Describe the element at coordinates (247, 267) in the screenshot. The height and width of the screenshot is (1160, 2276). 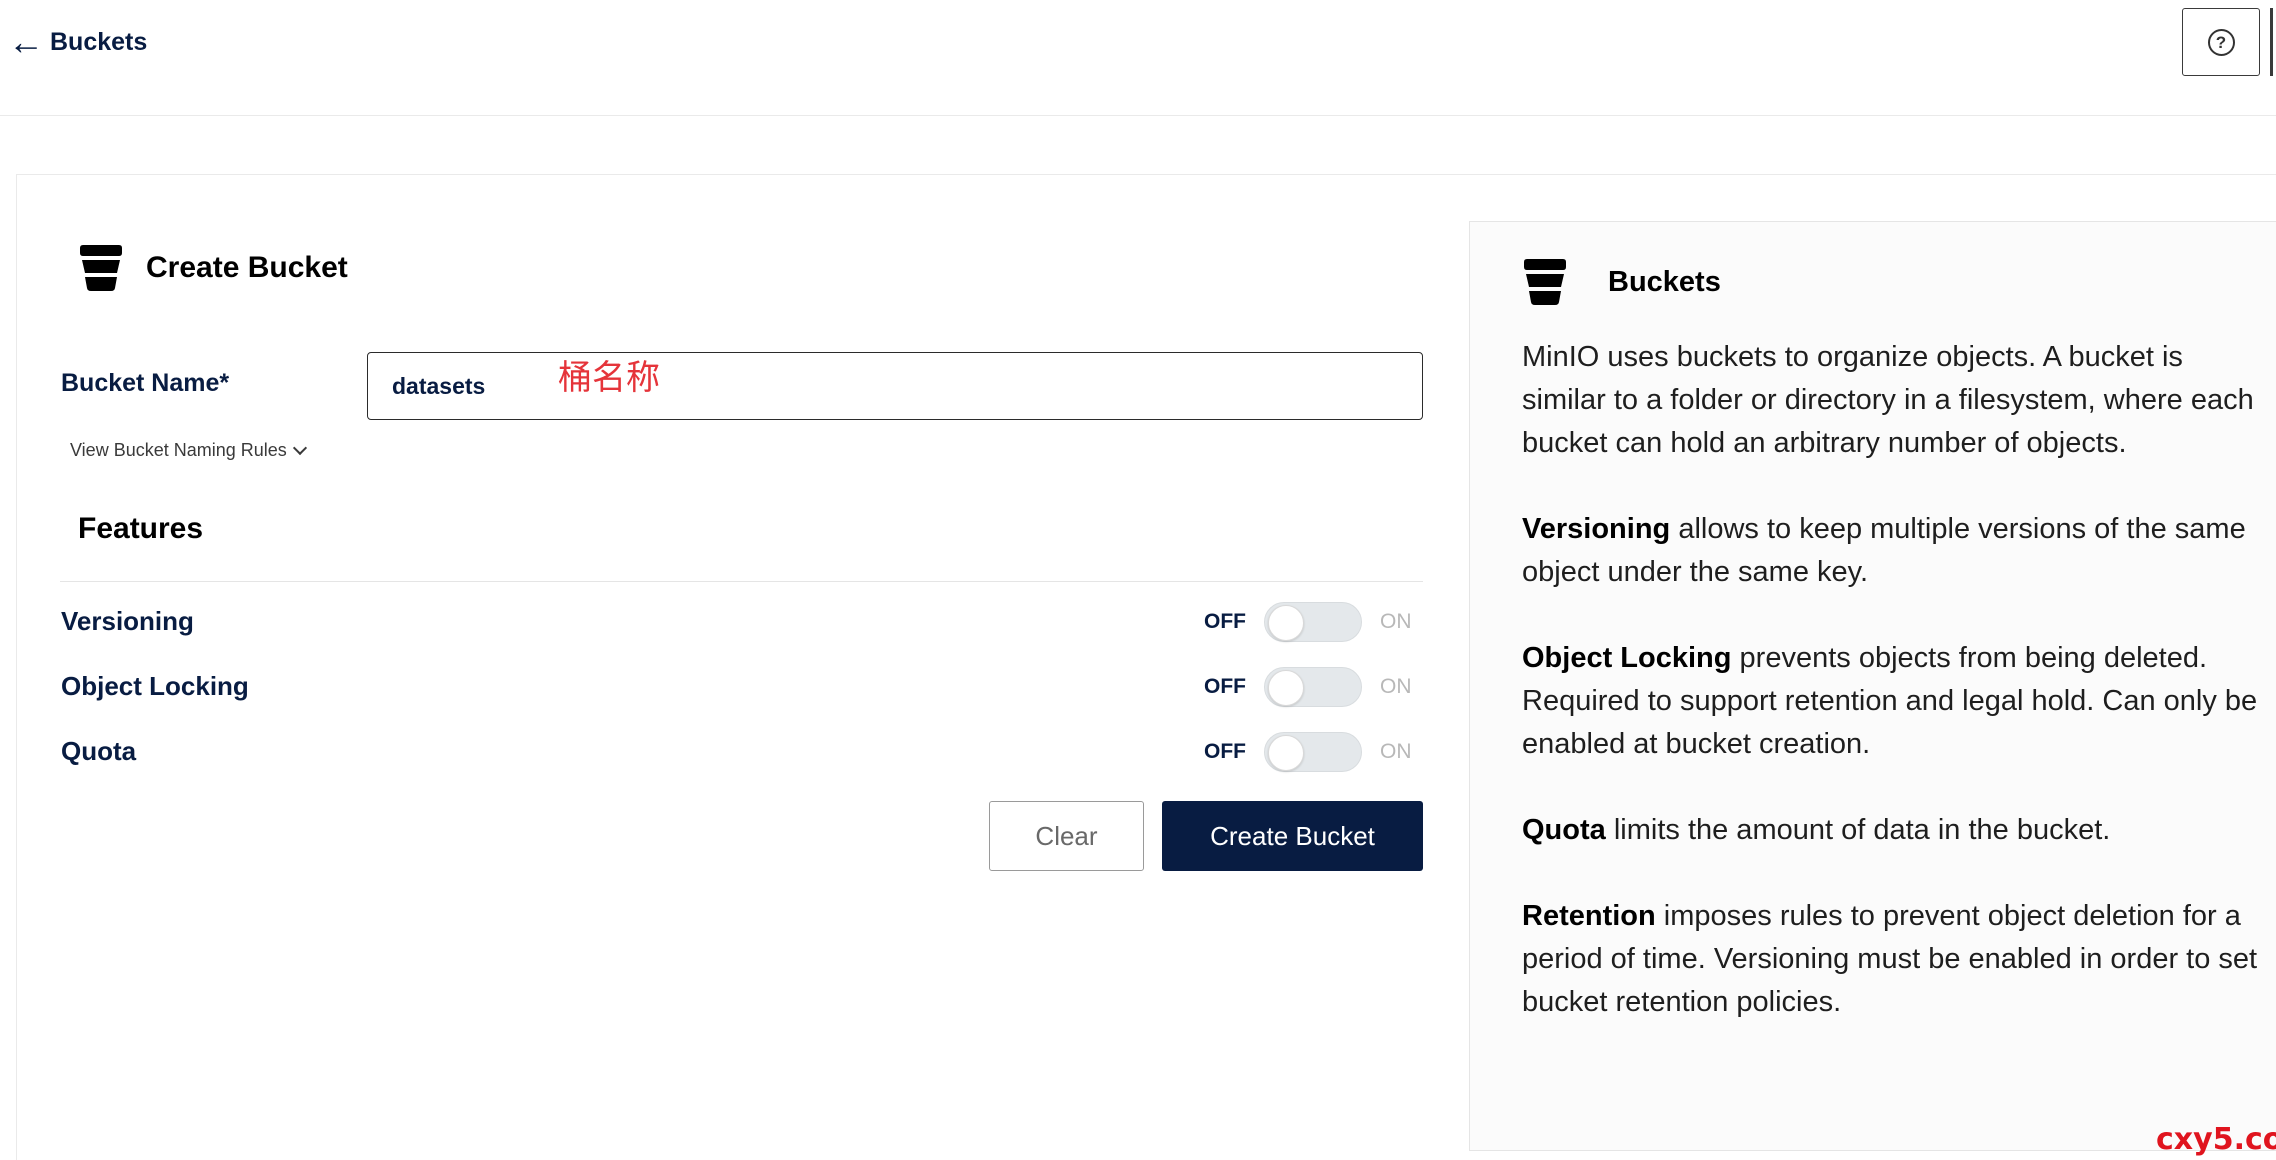
I see `form-title-text: Create Bucket` at that location.